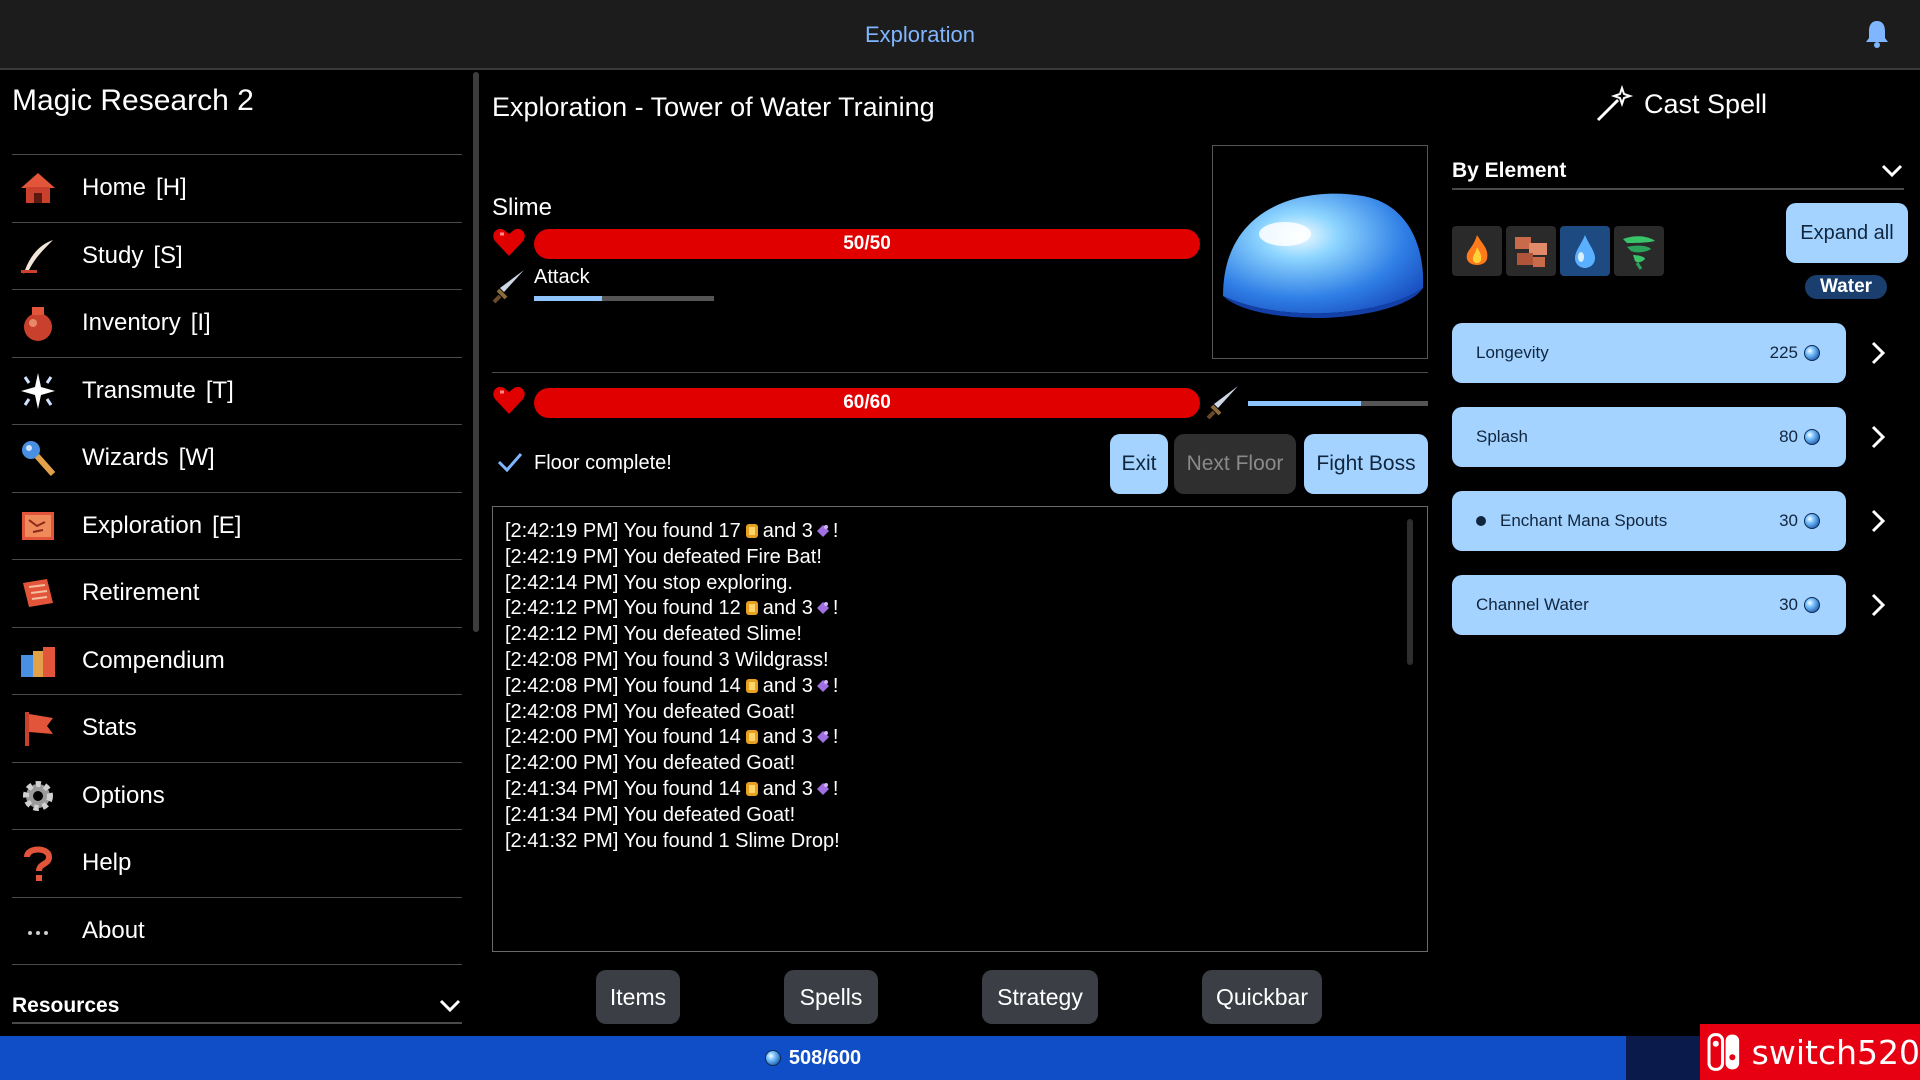 This screenshot has width=1920, height=1080. What do you see at coordinates (650, 814) in the screenshot?
I see `log-line: [2:41:34 PM] You defeated Goat!` at bounding box center [650, 814].